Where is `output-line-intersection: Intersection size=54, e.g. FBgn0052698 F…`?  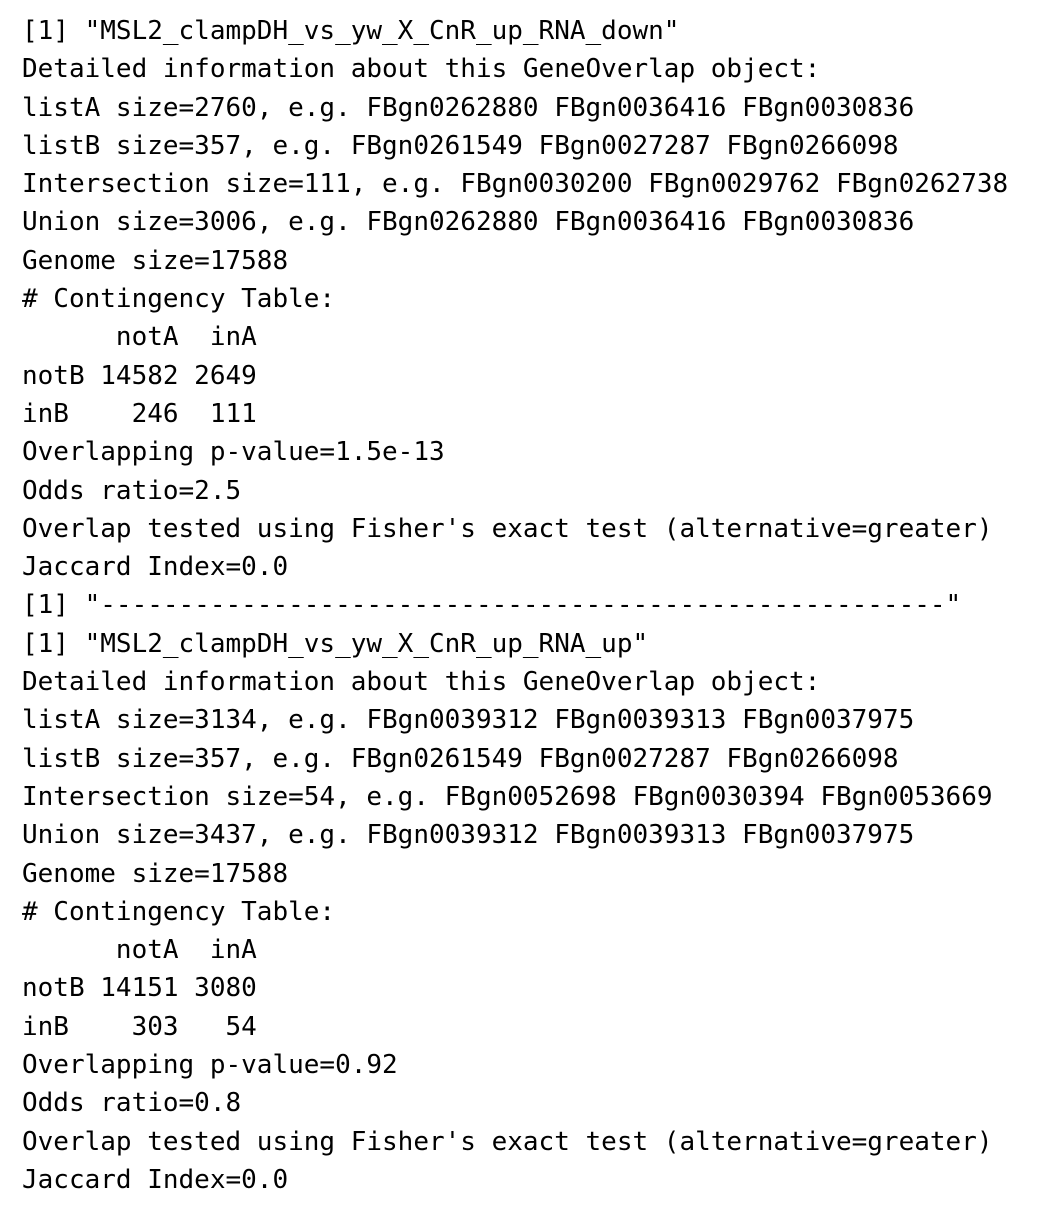 output-line-intersection: Intersection size=54, e.g. FBgn0052698 F… is located at coordinates (507, 796).